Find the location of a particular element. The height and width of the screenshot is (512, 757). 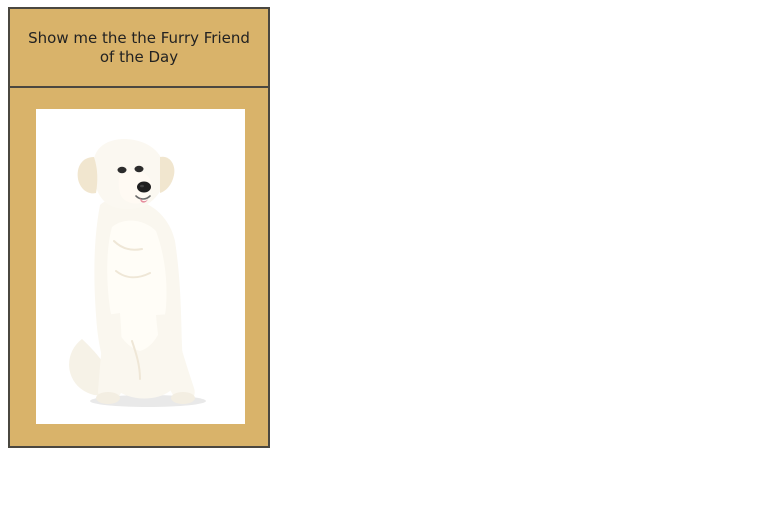

card-title: Show me the the Furry Friend of the Day is located at coordinates (139, 48).